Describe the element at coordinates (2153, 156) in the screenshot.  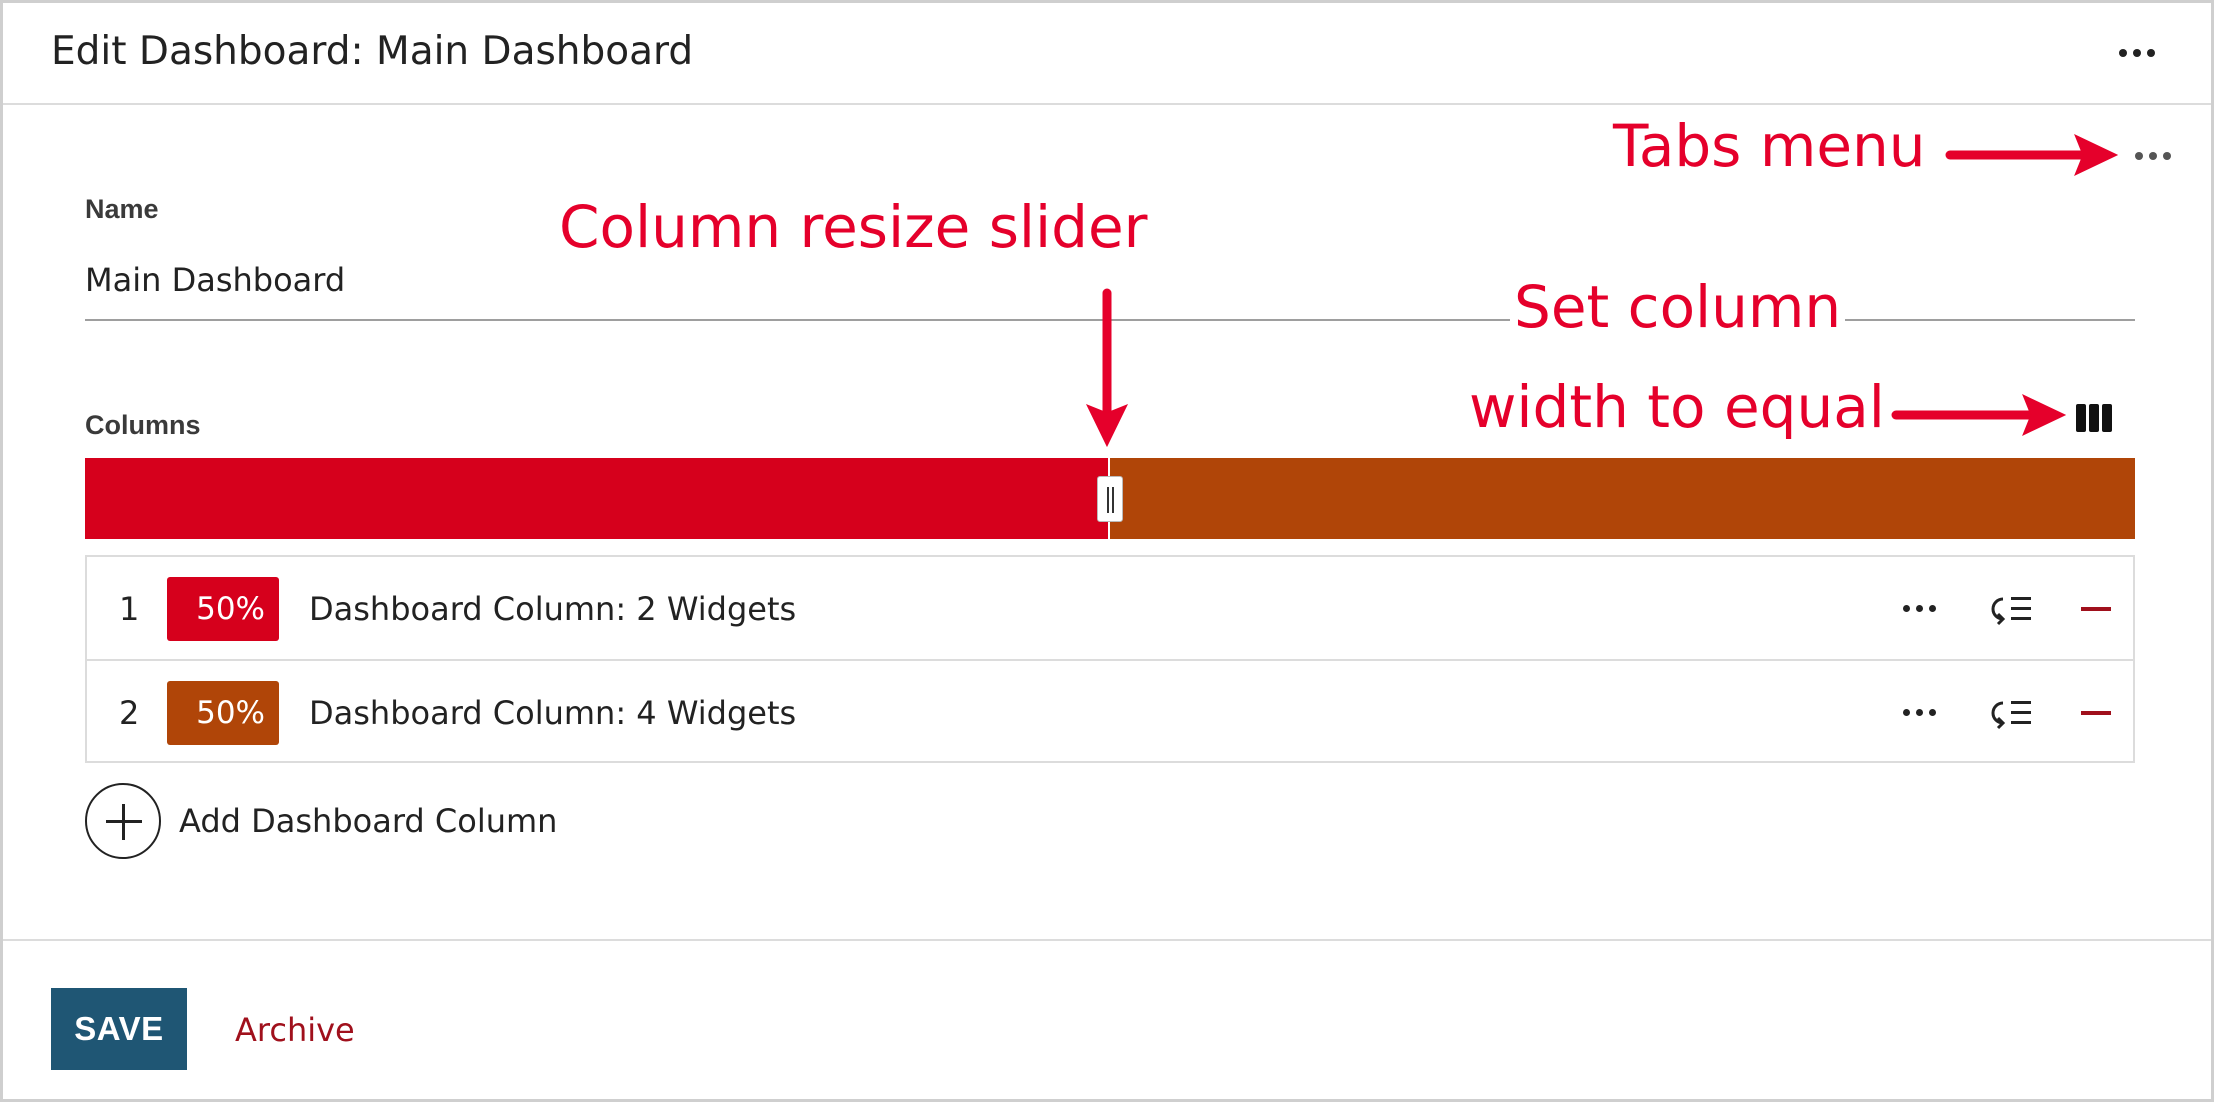
I see `tabs-menu-icon` at that location.